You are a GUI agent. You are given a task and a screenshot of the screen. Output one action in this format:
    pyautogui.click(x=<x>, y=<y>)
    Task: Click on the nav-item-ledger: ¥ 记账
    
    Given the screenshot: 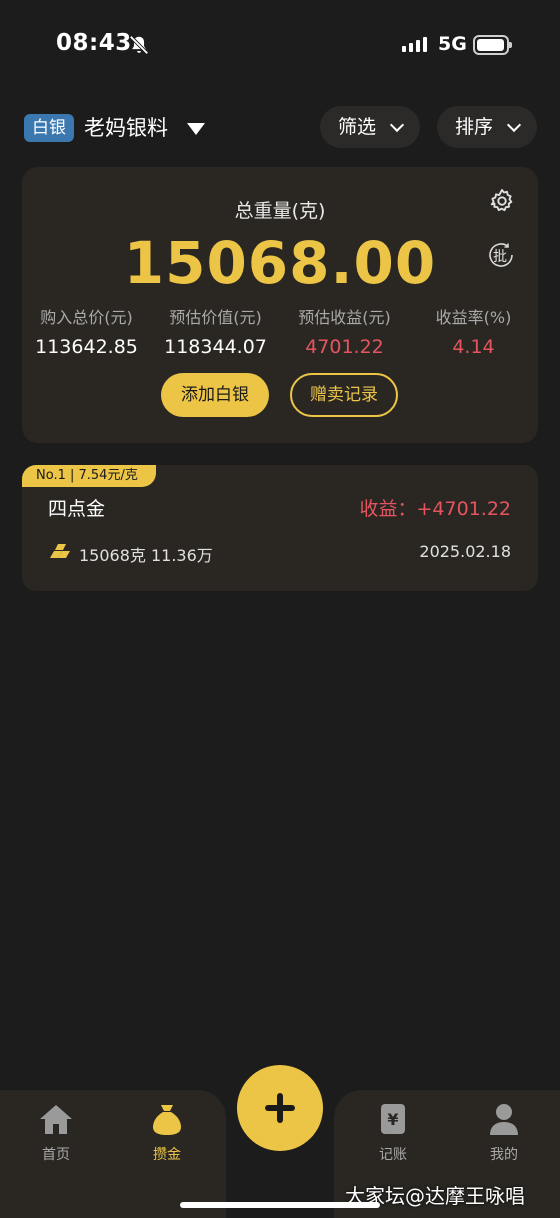 What is the action you would take?
    pyautogui.click(x=393, y=1133)
    